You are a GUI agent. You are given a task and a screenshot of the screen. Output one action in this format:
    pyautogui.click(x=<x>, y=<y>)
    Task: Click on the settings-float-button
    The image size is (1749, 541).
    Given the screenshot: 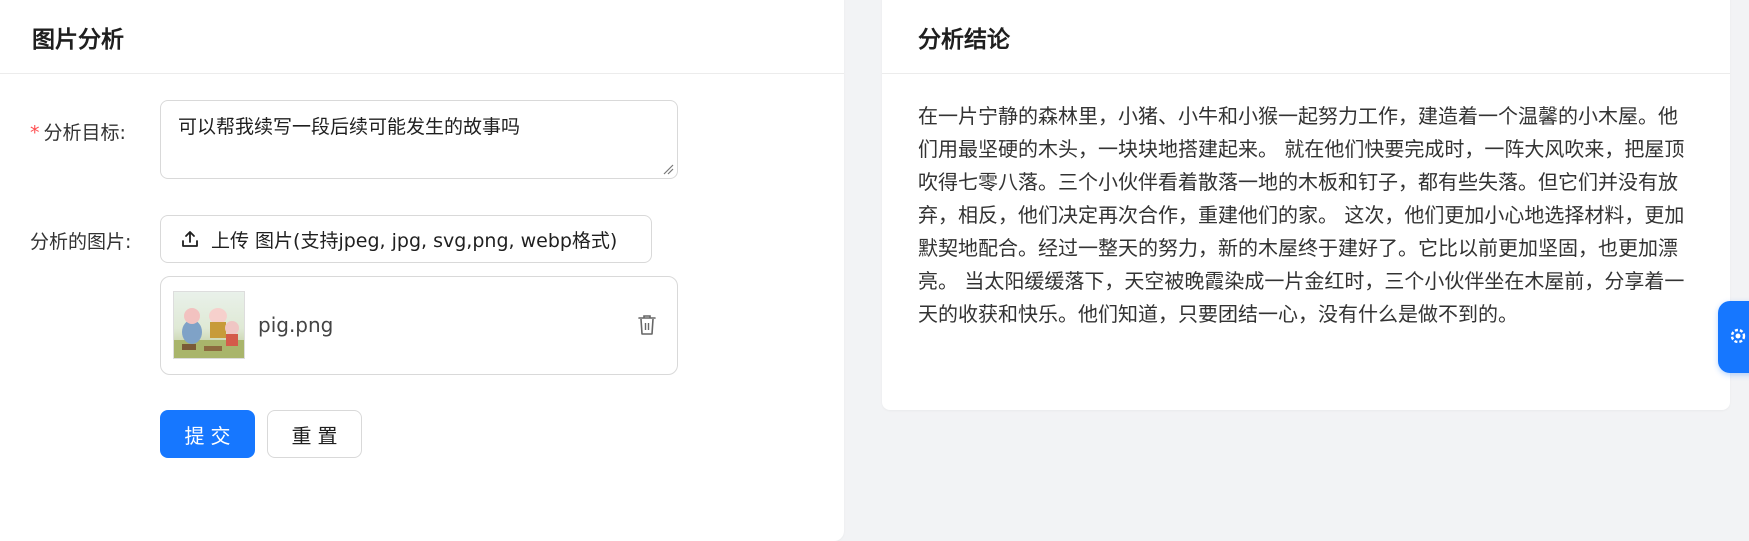 What is the action you would take?
    pyautogui.click(x=1733, y=337)
    